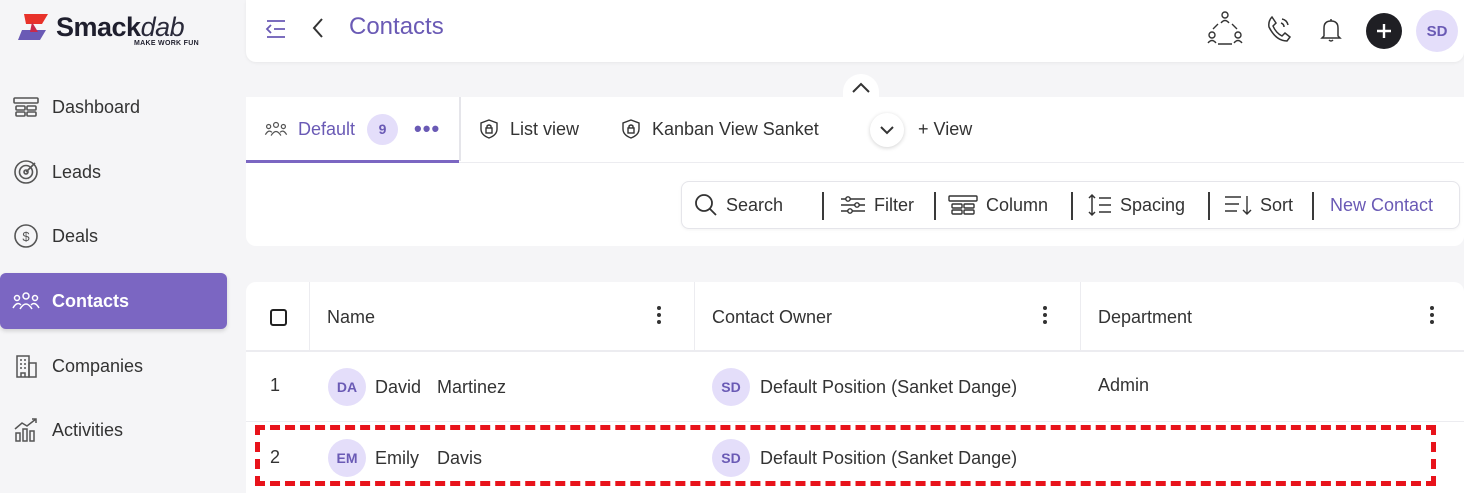 This screenshot has height=493, width=1464. What do you see at coordinates (855, 317) in the screenshot?
I see `table-header: Name Contact Owner Department` at bounding box center [855, 317].